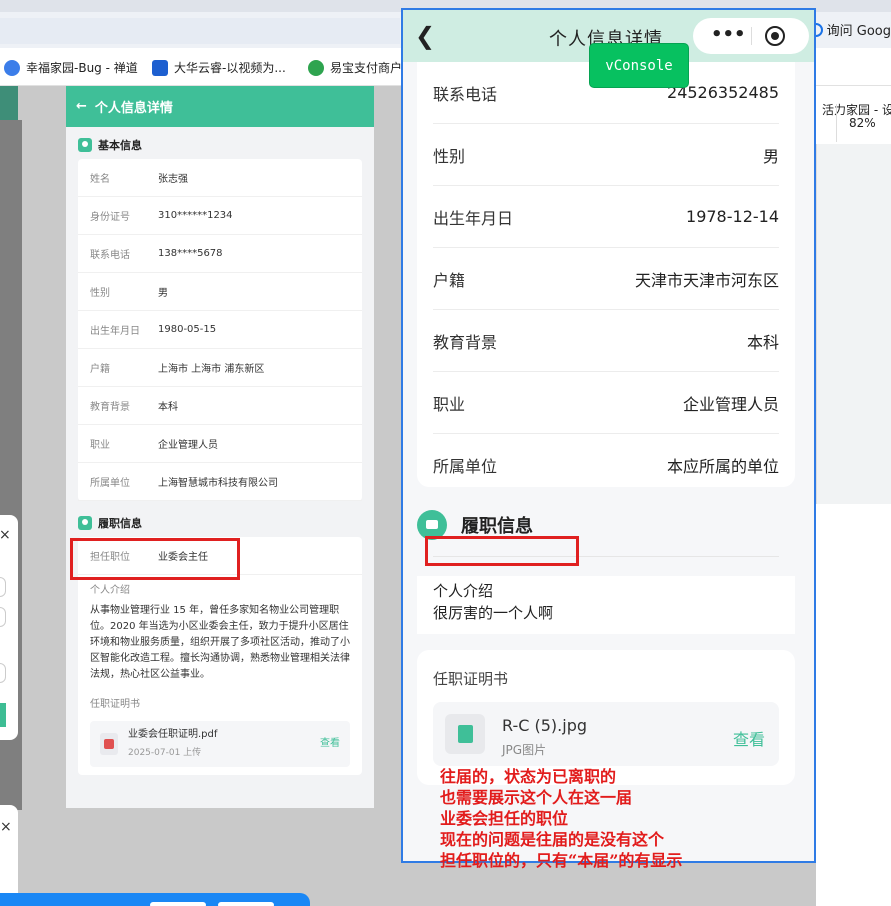  Describe the element at coordinates (606, 734) in the screenshot. I see `file-item: R-C (5).jpg JPG图片 查看` at that location.